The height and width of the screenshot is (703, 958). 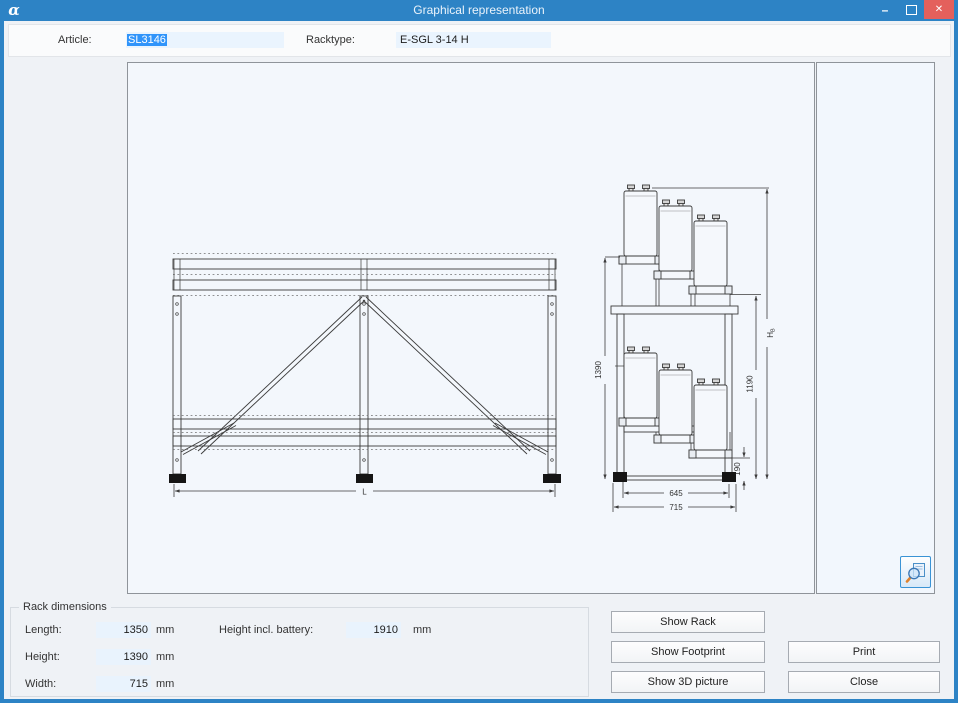 What do you see at coordinates (956, 362) in the screenshot?
I see `window-border-right` at bounding box center [956, 362].